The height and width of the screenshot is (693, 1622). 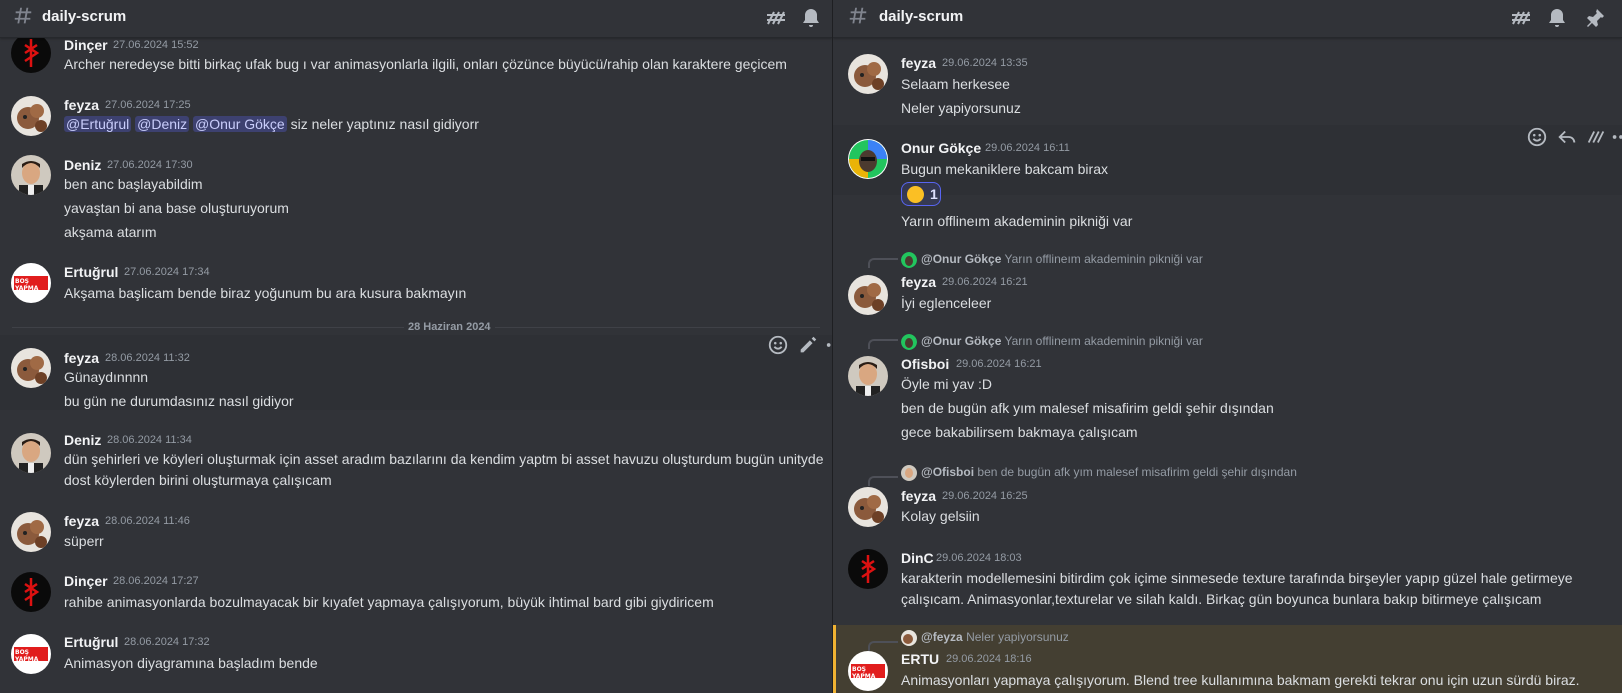 I want to click on edit-icon, so click(x=809, y=346).